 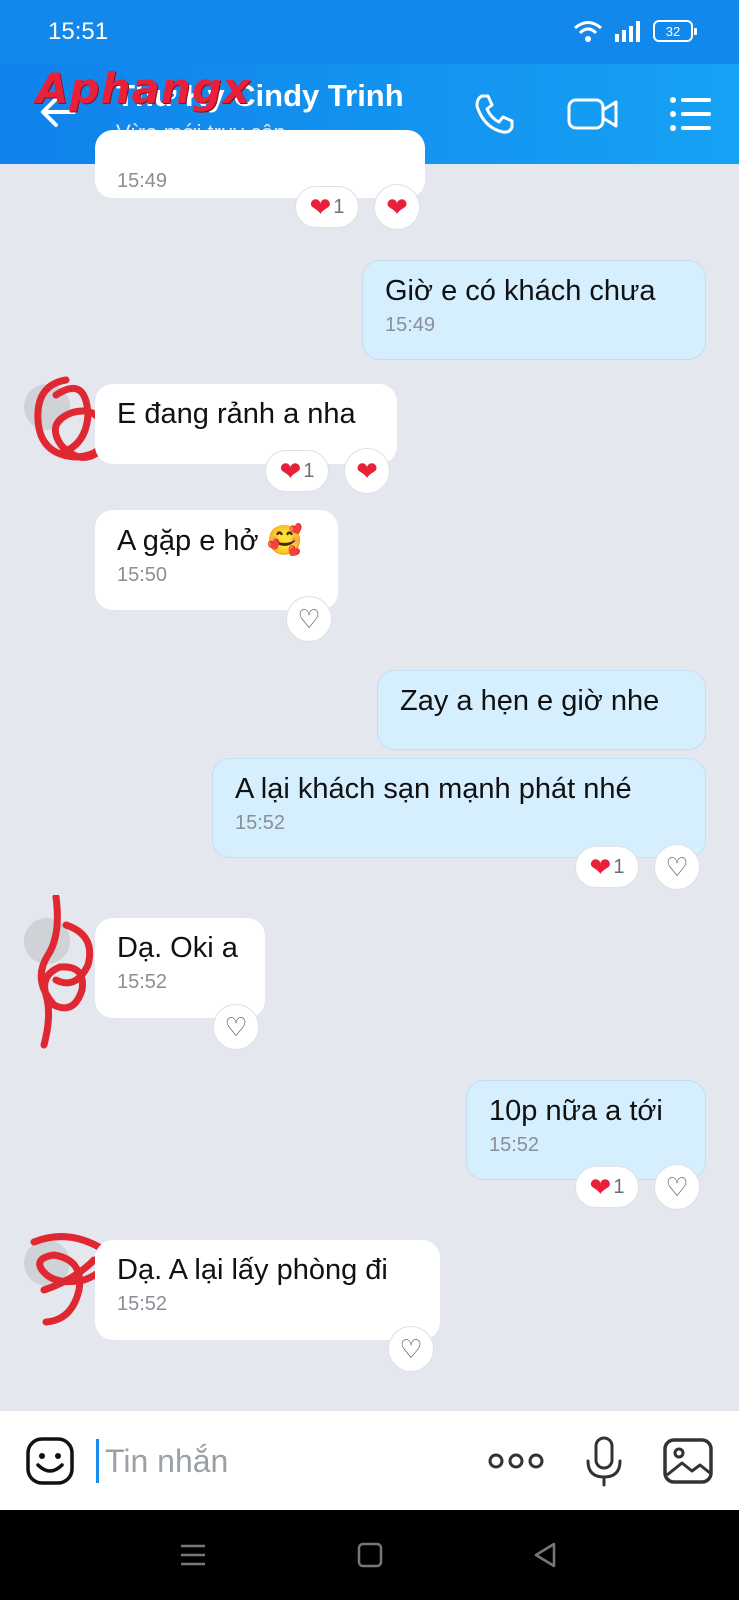 I want to click on sticker-emoji-icon, so click(x=50, y=1461).